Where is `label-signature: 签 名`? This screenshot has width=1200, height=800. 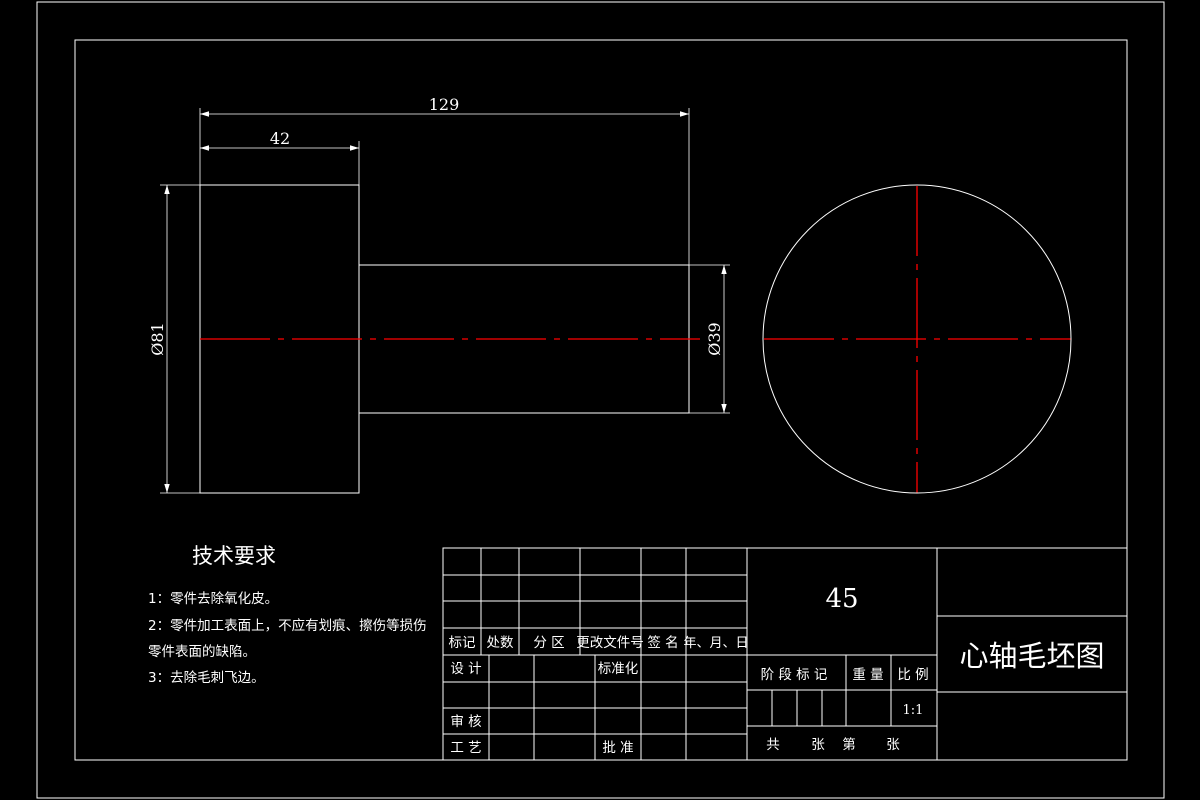 label-signature: 签 名 is located at coordinates (662, 642).